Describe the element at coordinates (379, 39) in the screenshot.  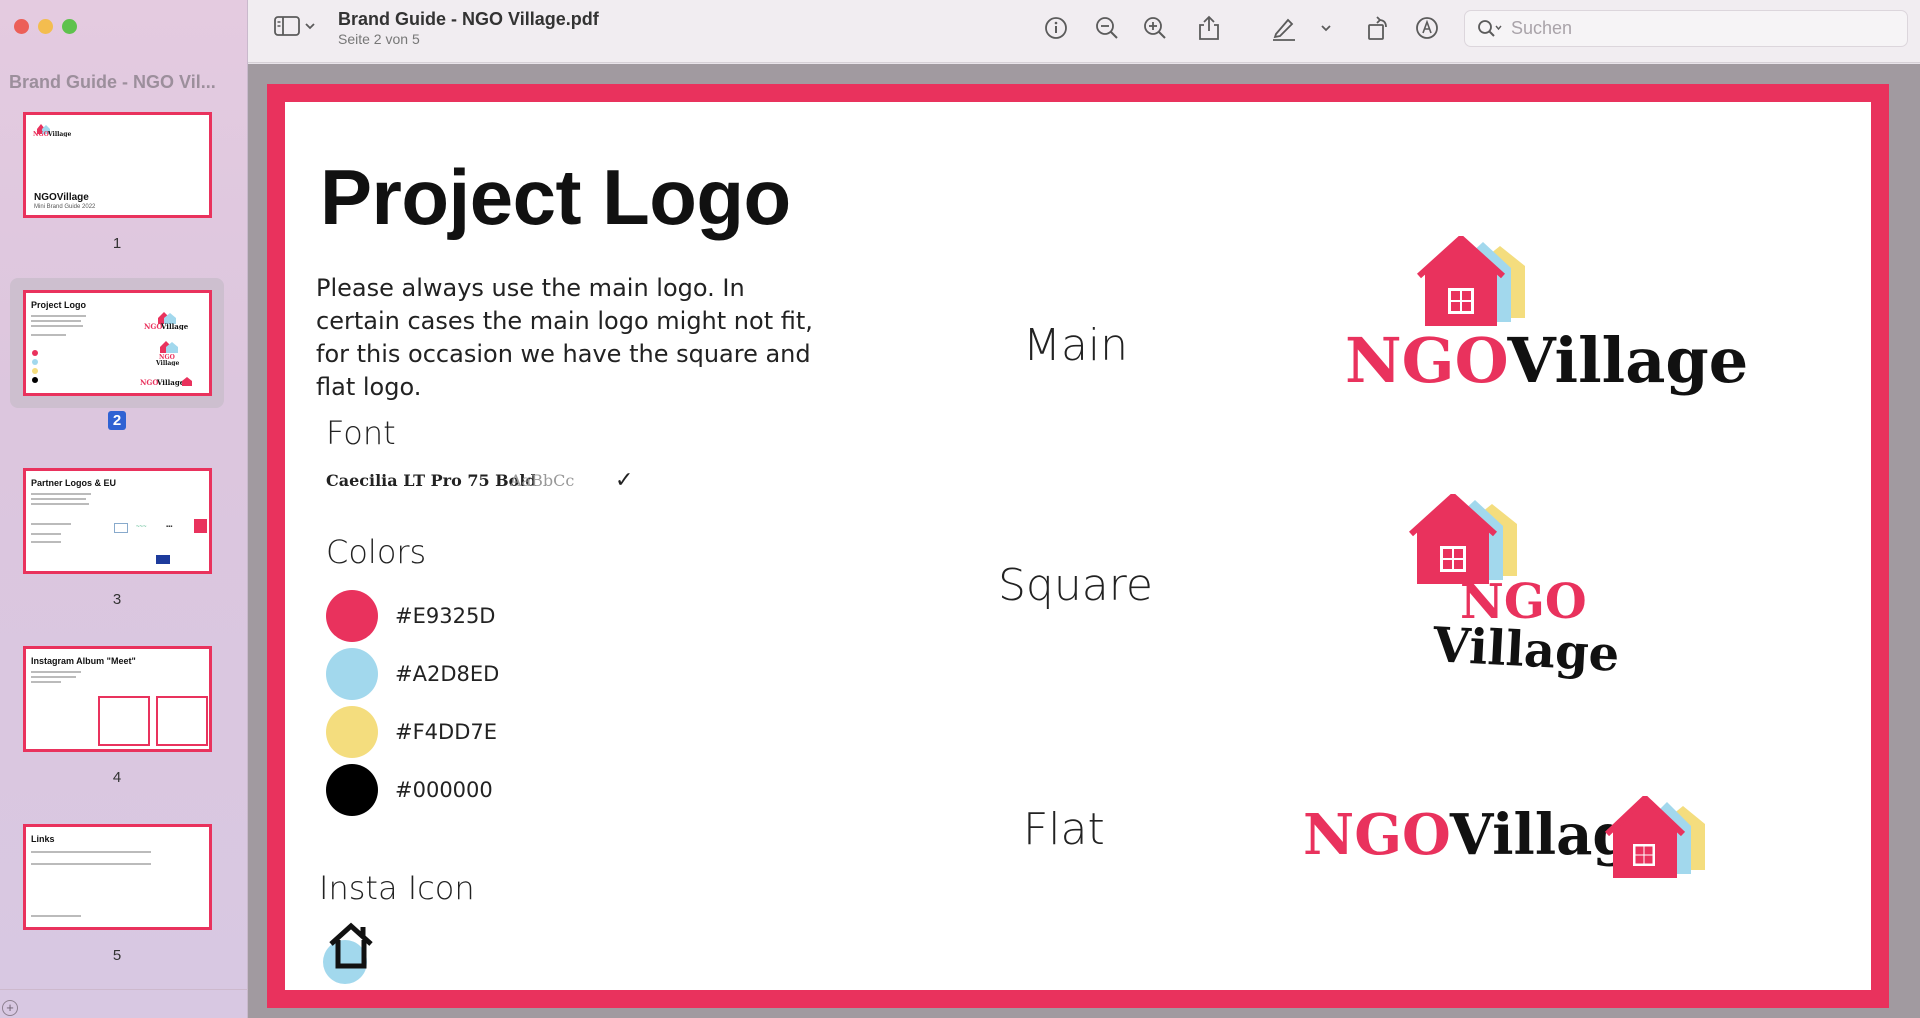
I see `page-indicator: Seite 2 von 5` at that location.